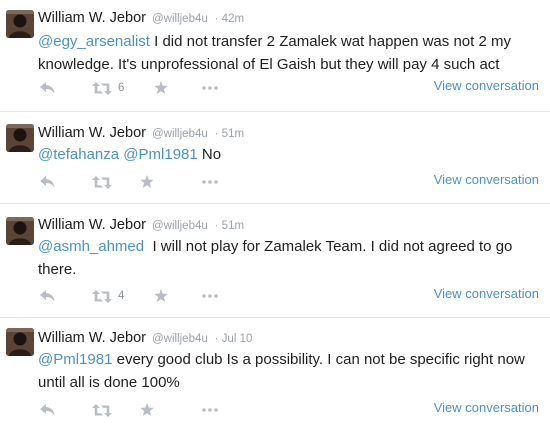  What do you see at coordinates (121, 88) in the screenshot?
I see `retweet-count: 6` at bounding box center [121, 88].